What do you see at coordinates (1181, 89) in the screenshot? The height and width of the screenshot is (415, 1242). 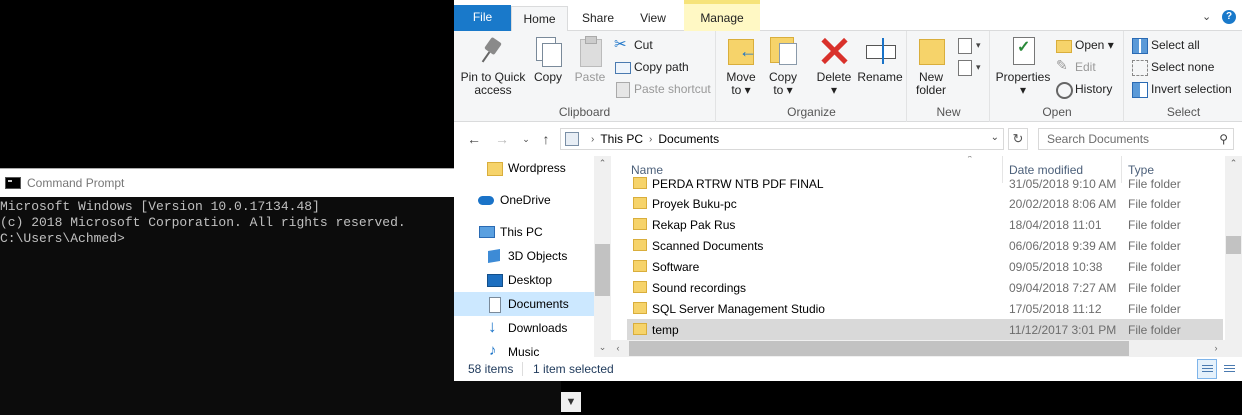 I see `invert-selection-button: Invert selection` at bounding box center [1181, 89].